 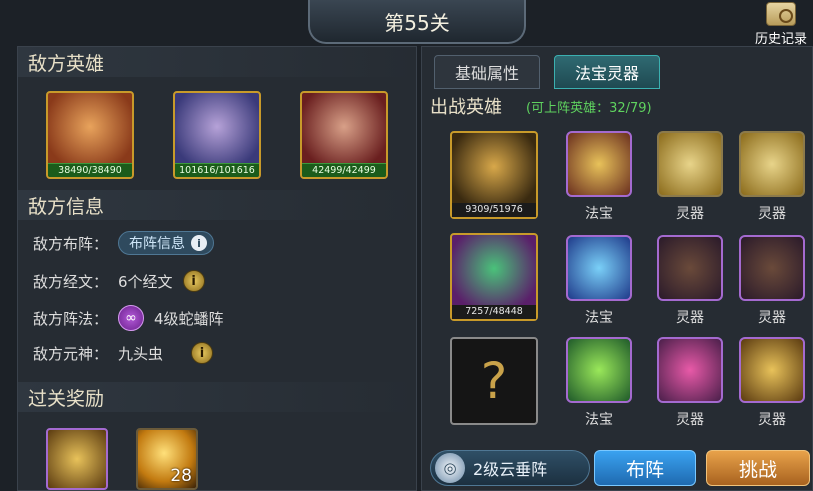 What do you see at coordinates (450, 468) in the screenshot?
I see `cloud-formation-icon: ◎` at bounding box center [450, 468].